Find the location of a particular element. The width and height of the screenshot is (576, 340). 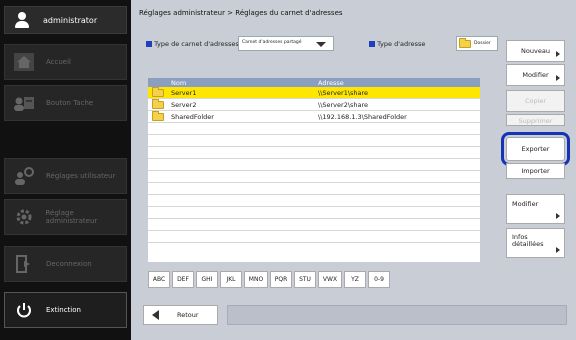

sidebar-item-label: Bouton Tache is located at coordinates (70, 103).